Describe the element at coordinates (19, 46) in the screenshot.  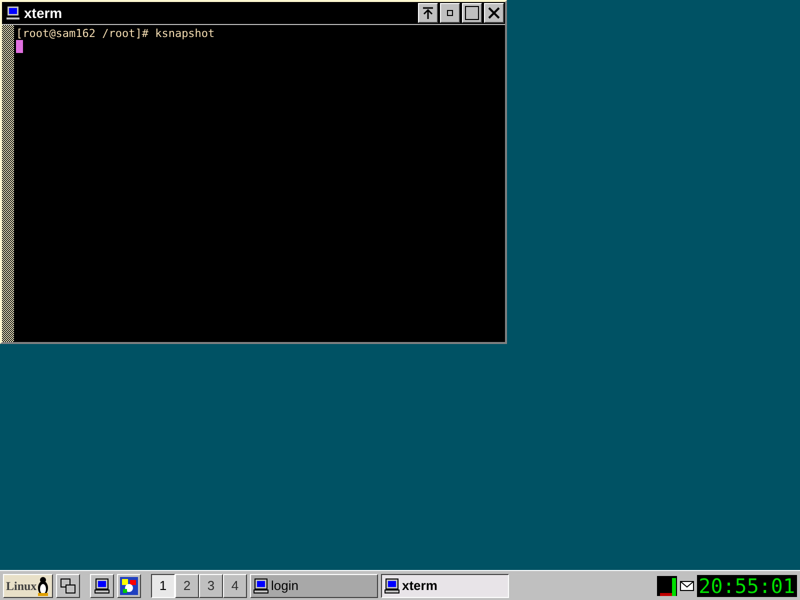
I see `text-cursor` at that location.